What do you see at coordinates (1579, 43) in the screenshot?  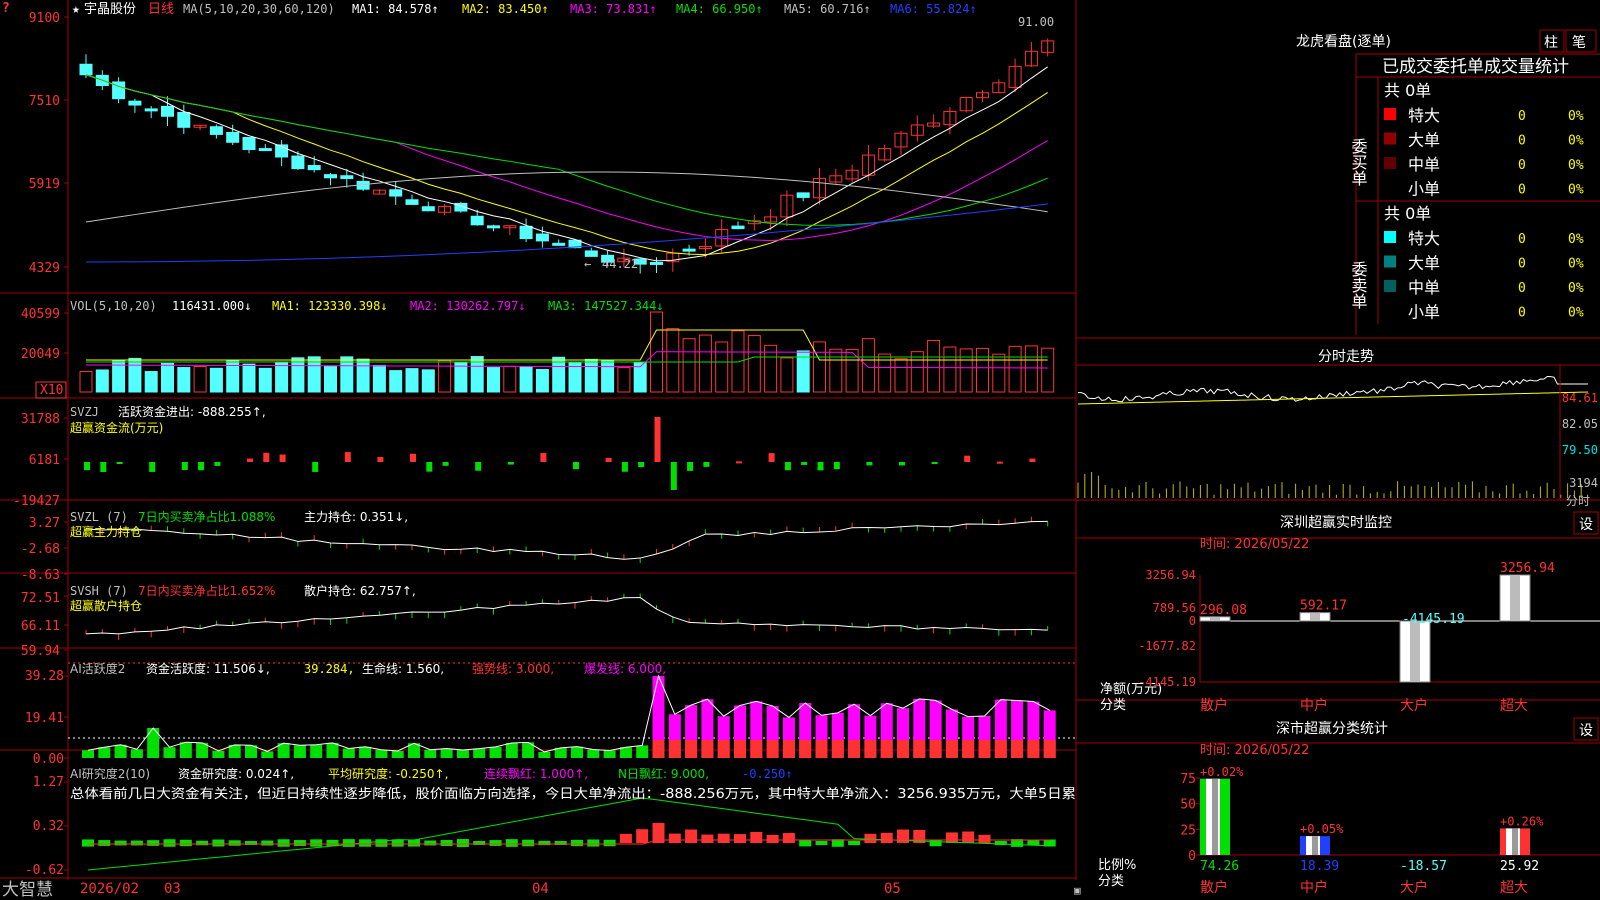 I see `lhb-pen-button: 笔` at bounding box center [1579, 43].